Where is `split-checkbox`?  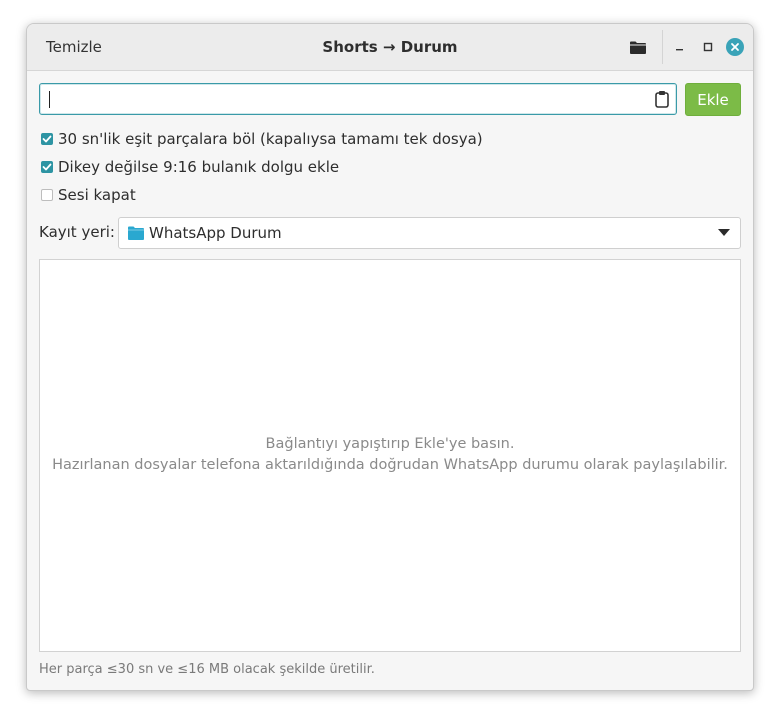
split-checkbox is located at coordinates (47, 139).